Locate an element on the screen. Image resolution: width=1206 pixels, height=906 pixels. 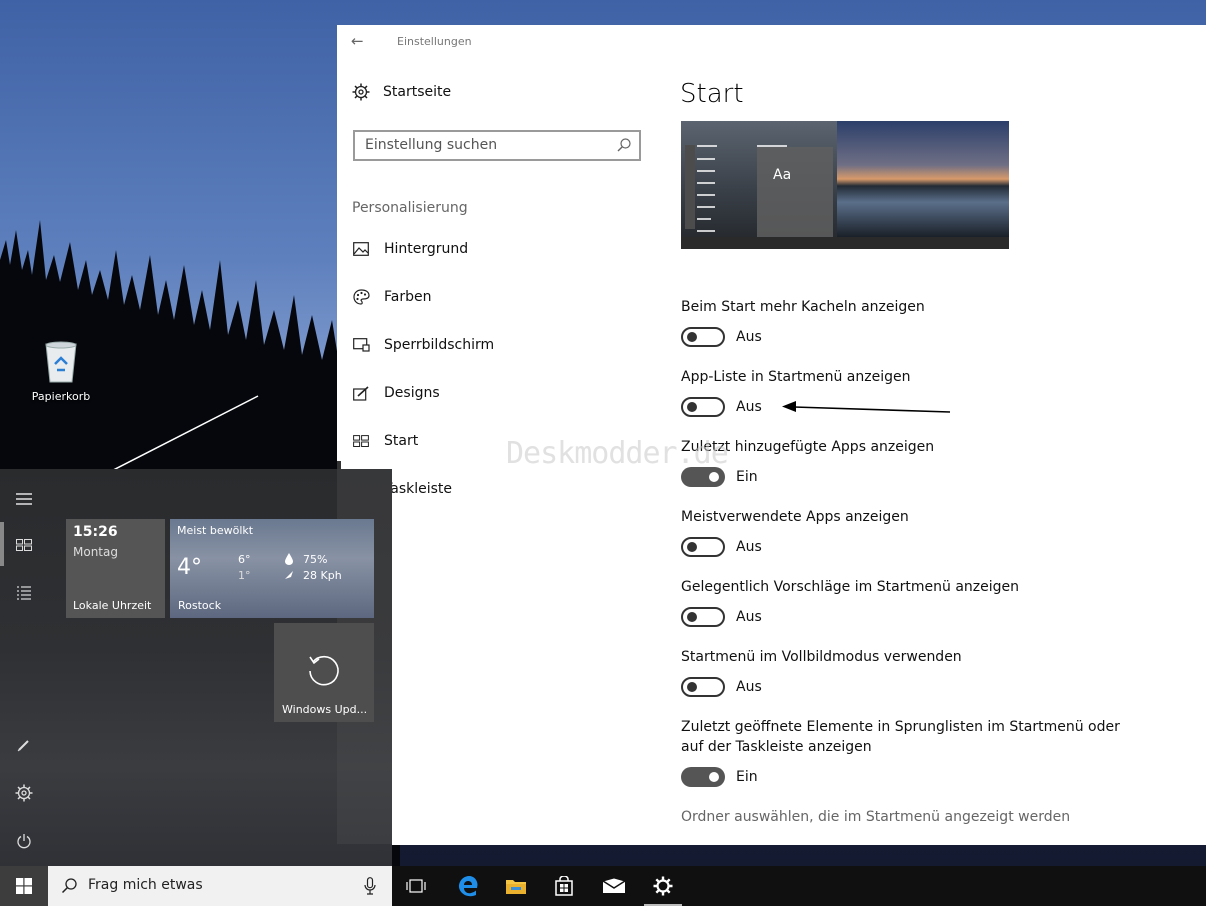
pen-icon is located at coordinates (24, 745).